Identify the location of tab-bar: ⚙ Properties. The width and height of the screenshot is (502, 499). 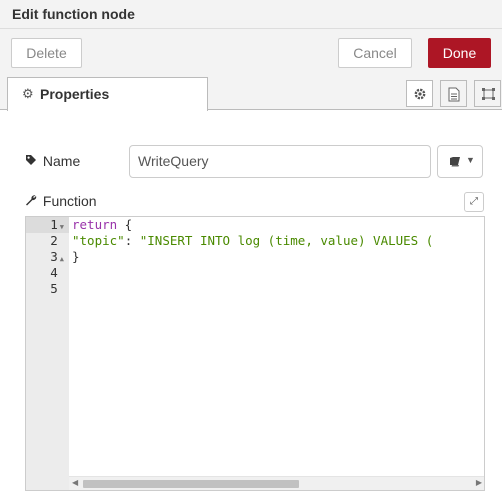
(251, 94).